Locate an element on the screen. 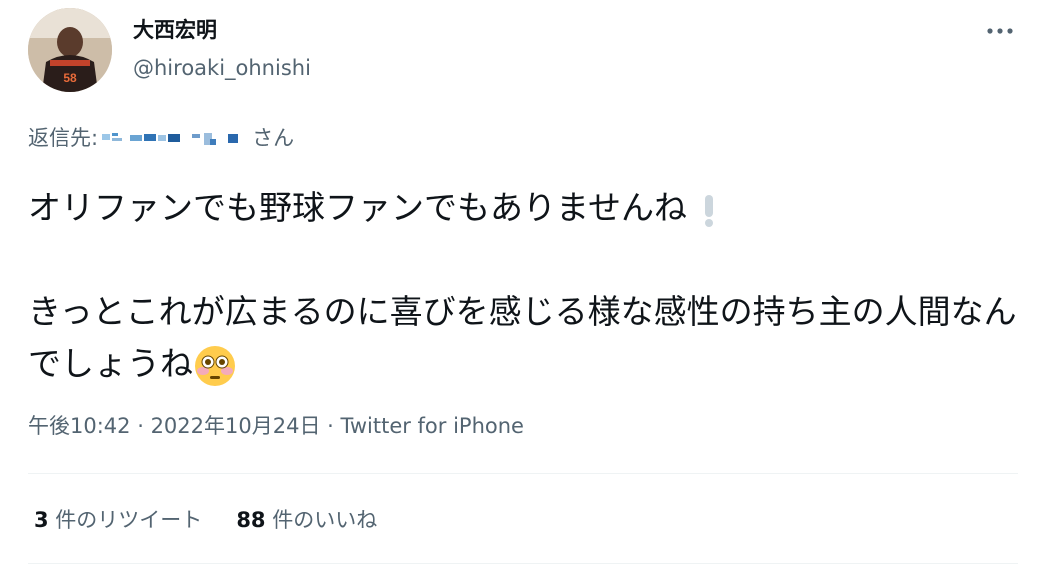 The width and height of the screenshot is (1038, 571). reply-to-suffix: さん is located at coordinates (273, 138).